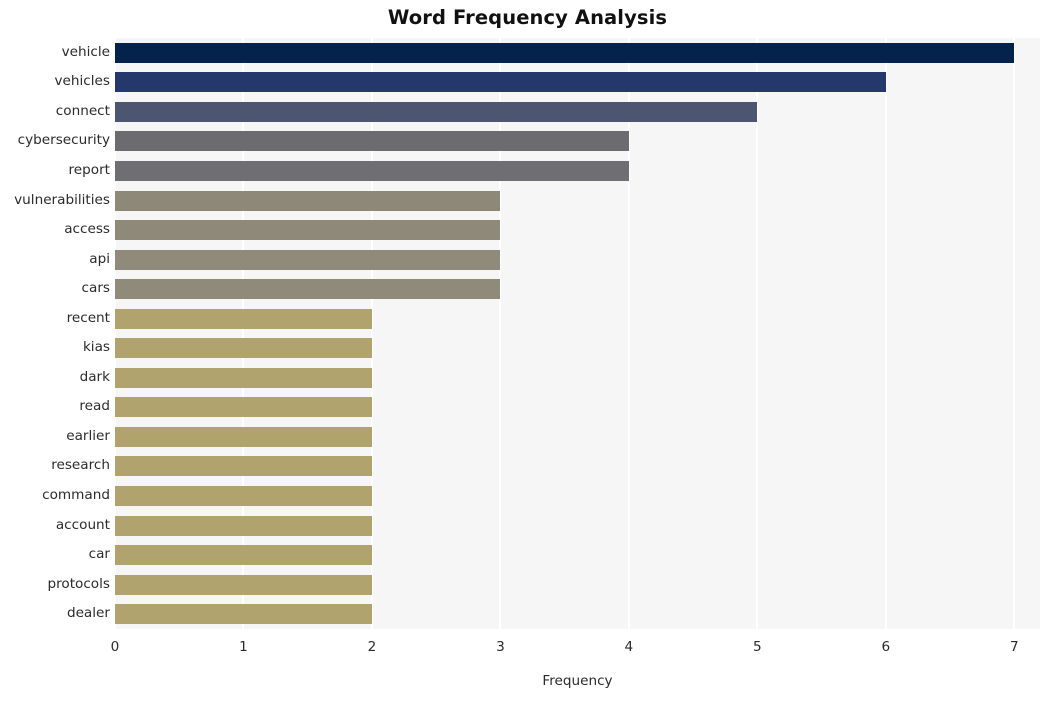 The height and width of the screenshot is (701, 1055). I want to click on bar-cars, so click(308, 289).